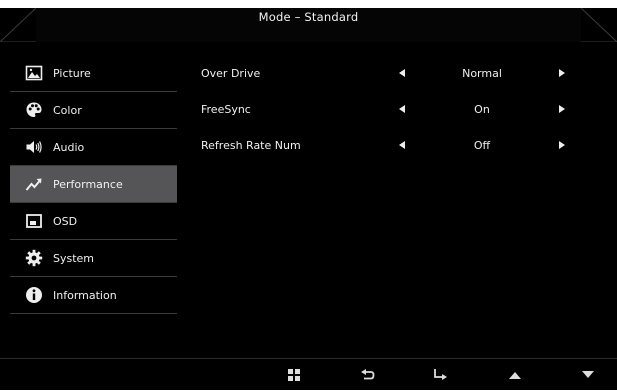 The image size is (617, 391). What do you see at coordinates (440, 375) in the screenshot?
I see `enter-icon` at bounding box center [440, 375].